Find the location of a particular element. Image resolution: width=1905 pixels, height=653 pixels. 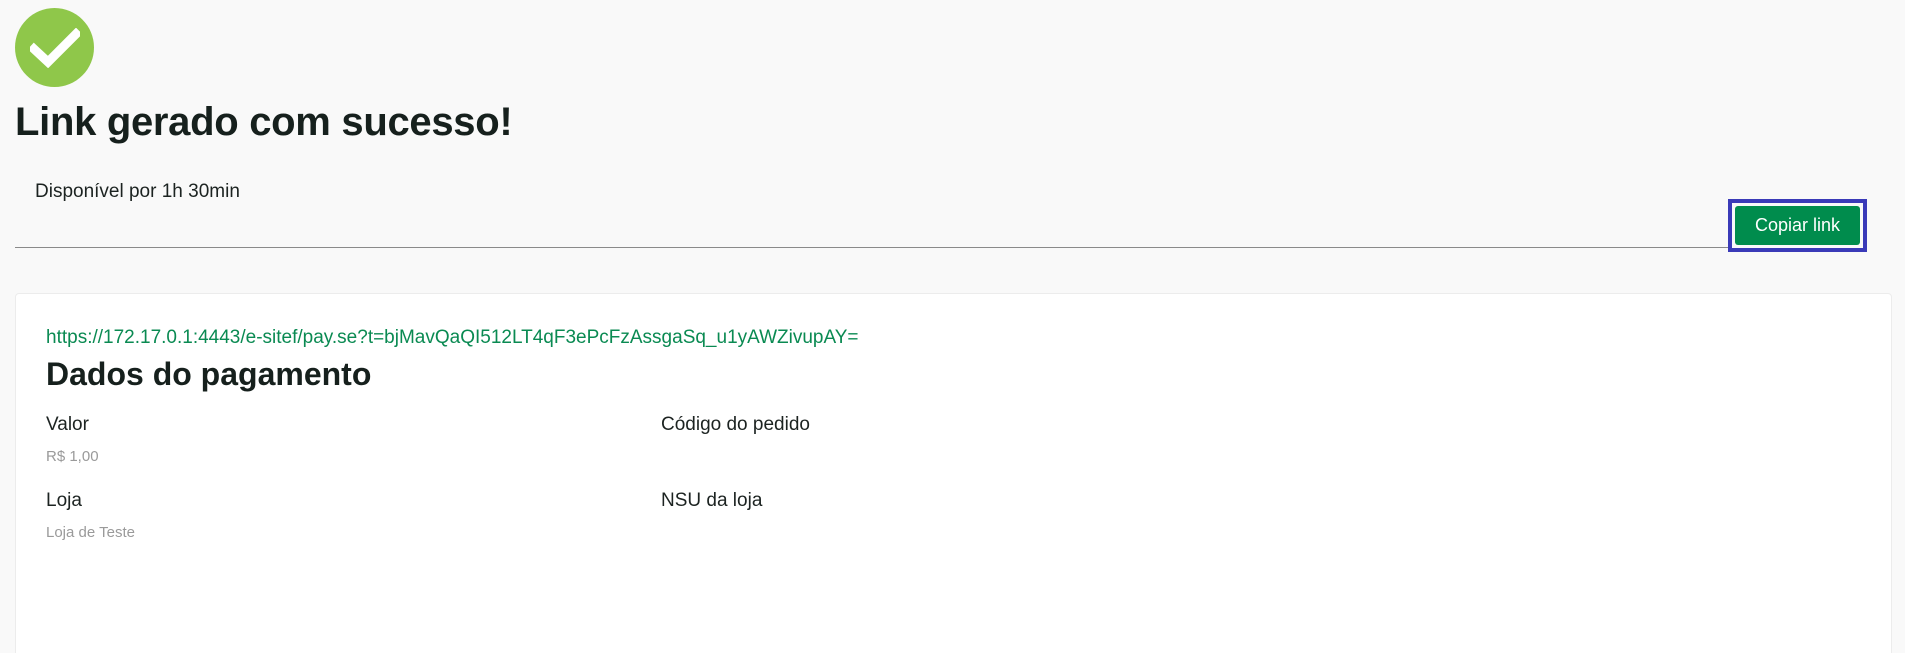

copy-link-button: Copiar link is located at coordinates (1797, 225).